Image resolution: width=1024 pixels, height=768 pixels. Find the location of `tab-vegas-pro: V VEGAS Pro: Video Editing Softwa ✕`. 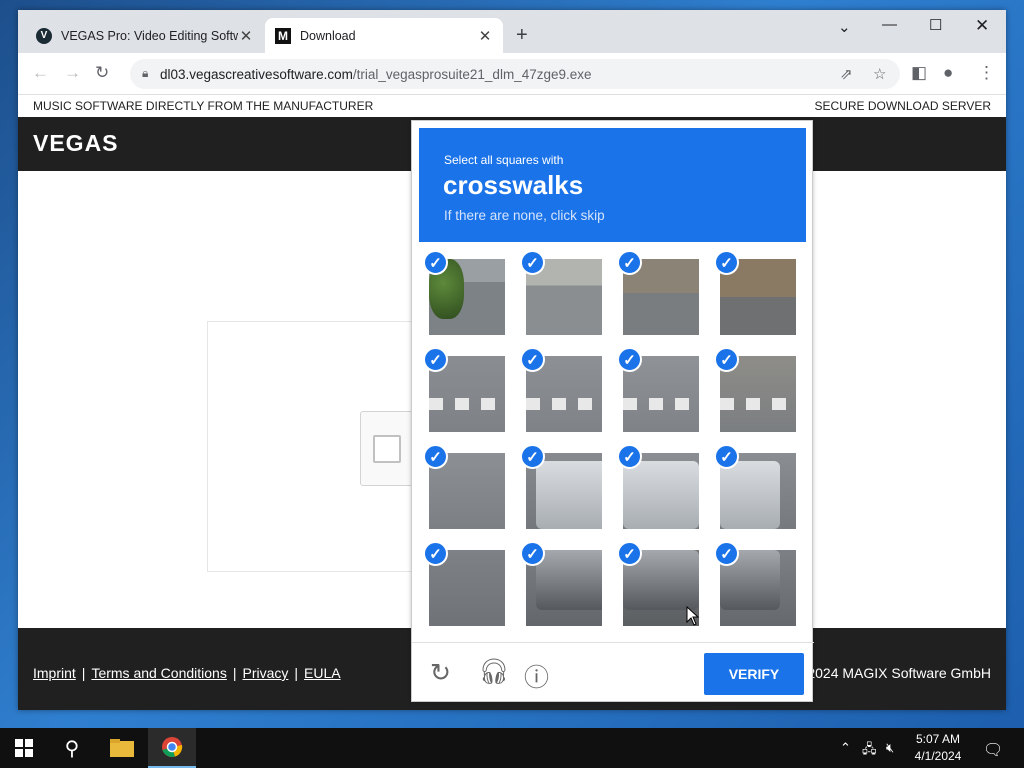

tab-vegas-pro: V VEGAS Pro: Video Editing Softwa ✕ is located at coordinates (145, 35).